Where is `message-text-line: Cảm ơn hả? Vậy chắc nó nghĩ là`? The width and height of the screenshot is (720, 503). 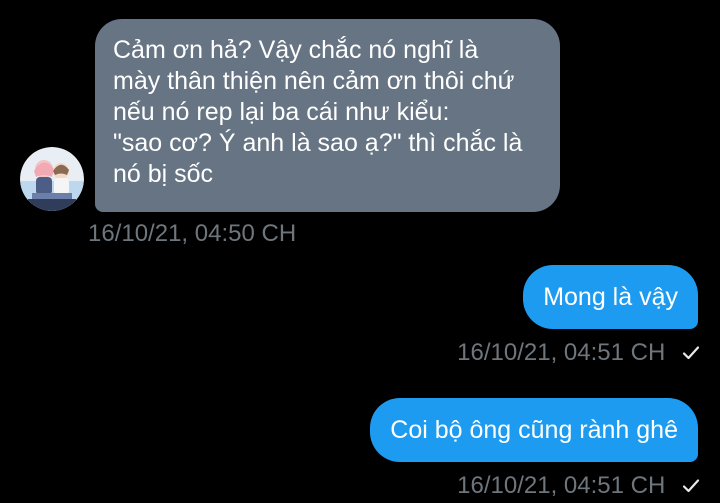 message-text-line: Cảm ơn hả? Vậy chắc nó nghĩ là is located at coordinates (296, 50).